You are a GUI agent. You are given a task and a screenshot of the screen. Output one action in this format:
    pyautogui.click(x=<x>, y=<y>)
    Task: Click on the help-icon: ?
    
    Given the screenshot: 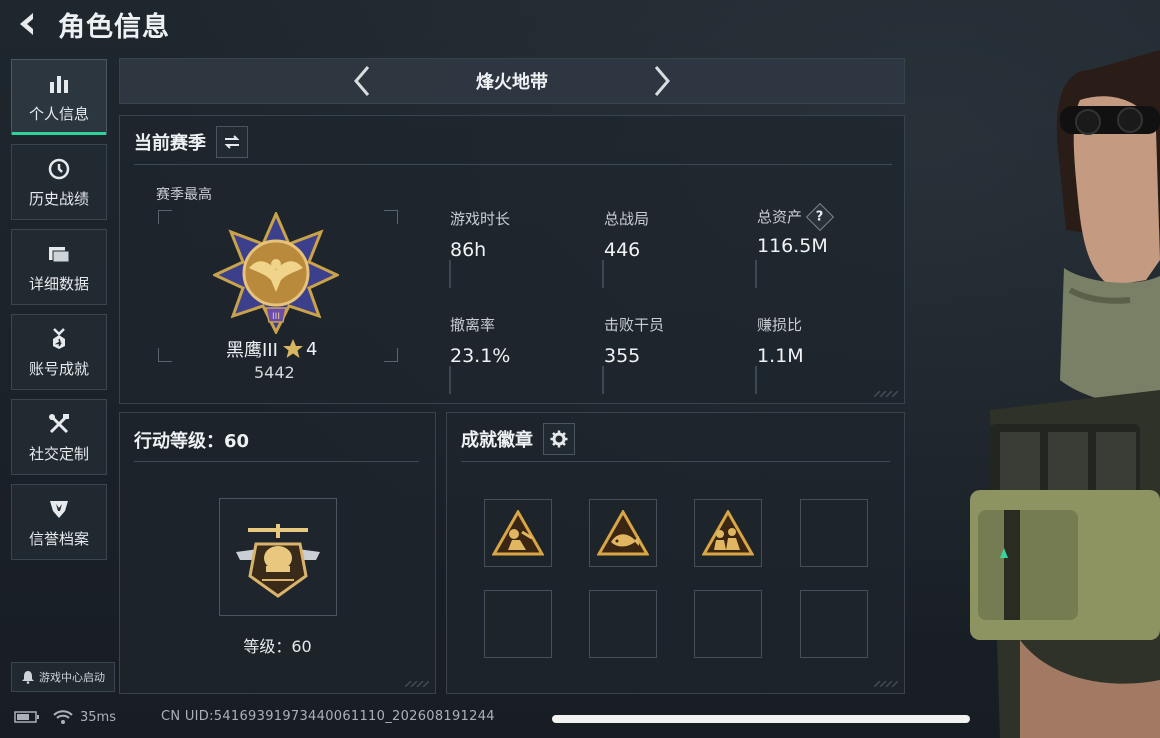 What is the action you would take?
    pyautogui.click(x=820, y=216)
    